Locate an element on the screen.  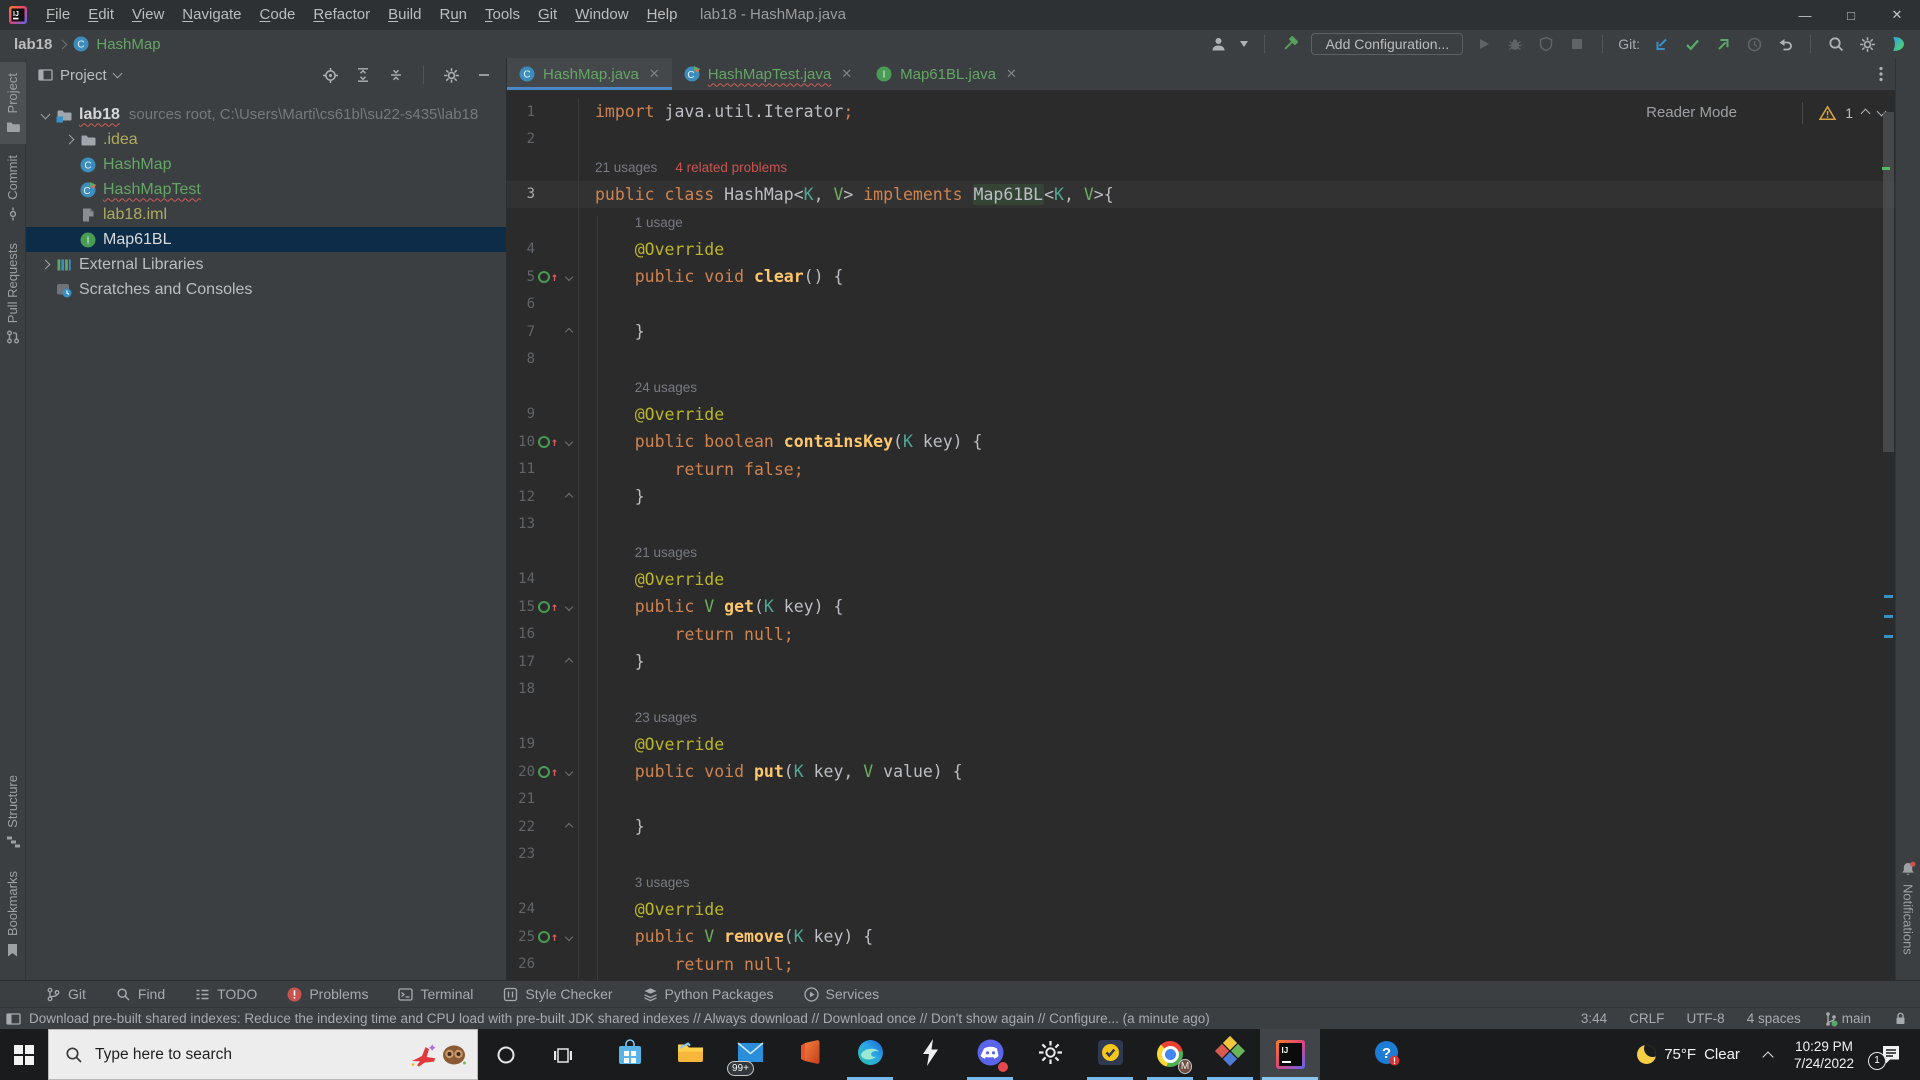
tree-item-lab18-iml: lab18.iml is located at coordinates (266, 214).